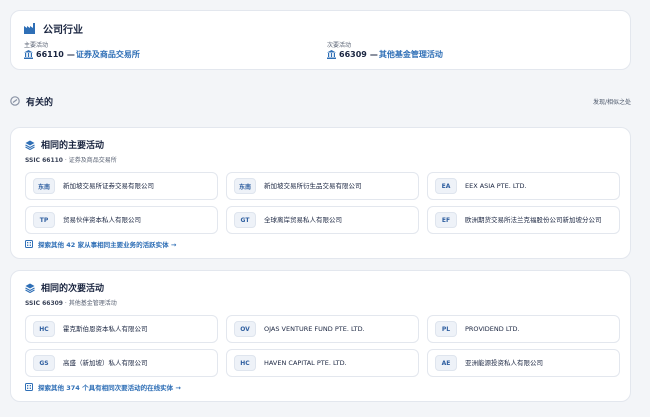 The width and height of the screenshot is (650, 417). What do you see at coordinates (353, 54) in the screenshot?
I see `secondary-activity-code: 66309` at bounding box center [353, 54].